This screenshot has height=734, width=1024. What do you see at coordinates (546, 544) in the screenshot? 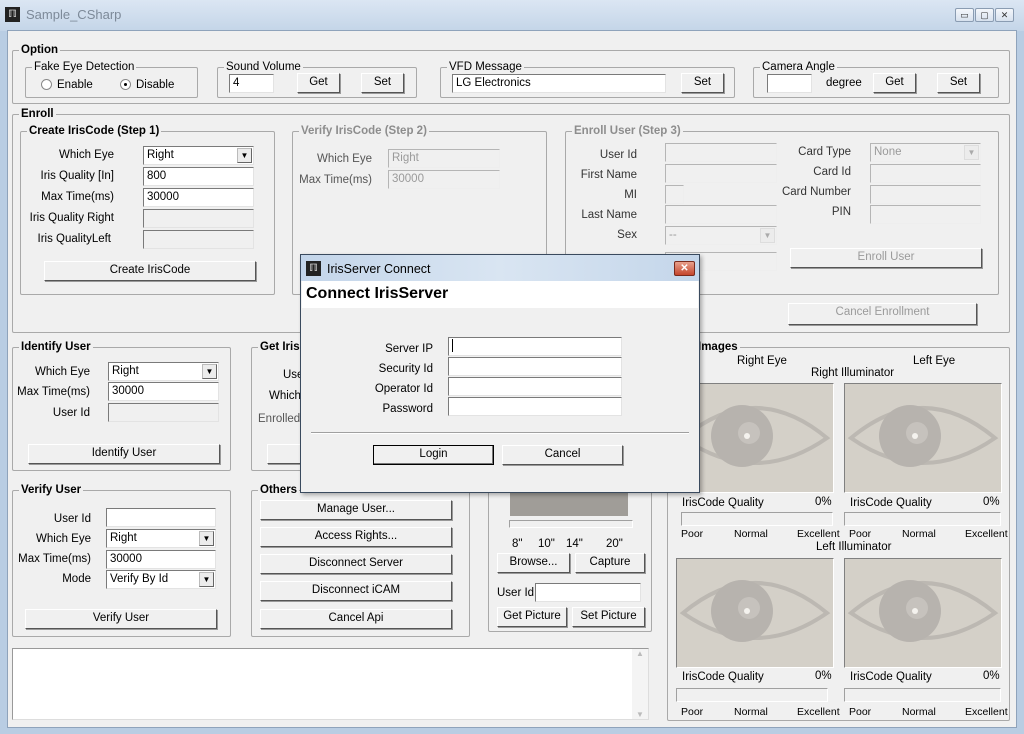
I see `distance-10-label: 10"` at bounding box center [546, 544].